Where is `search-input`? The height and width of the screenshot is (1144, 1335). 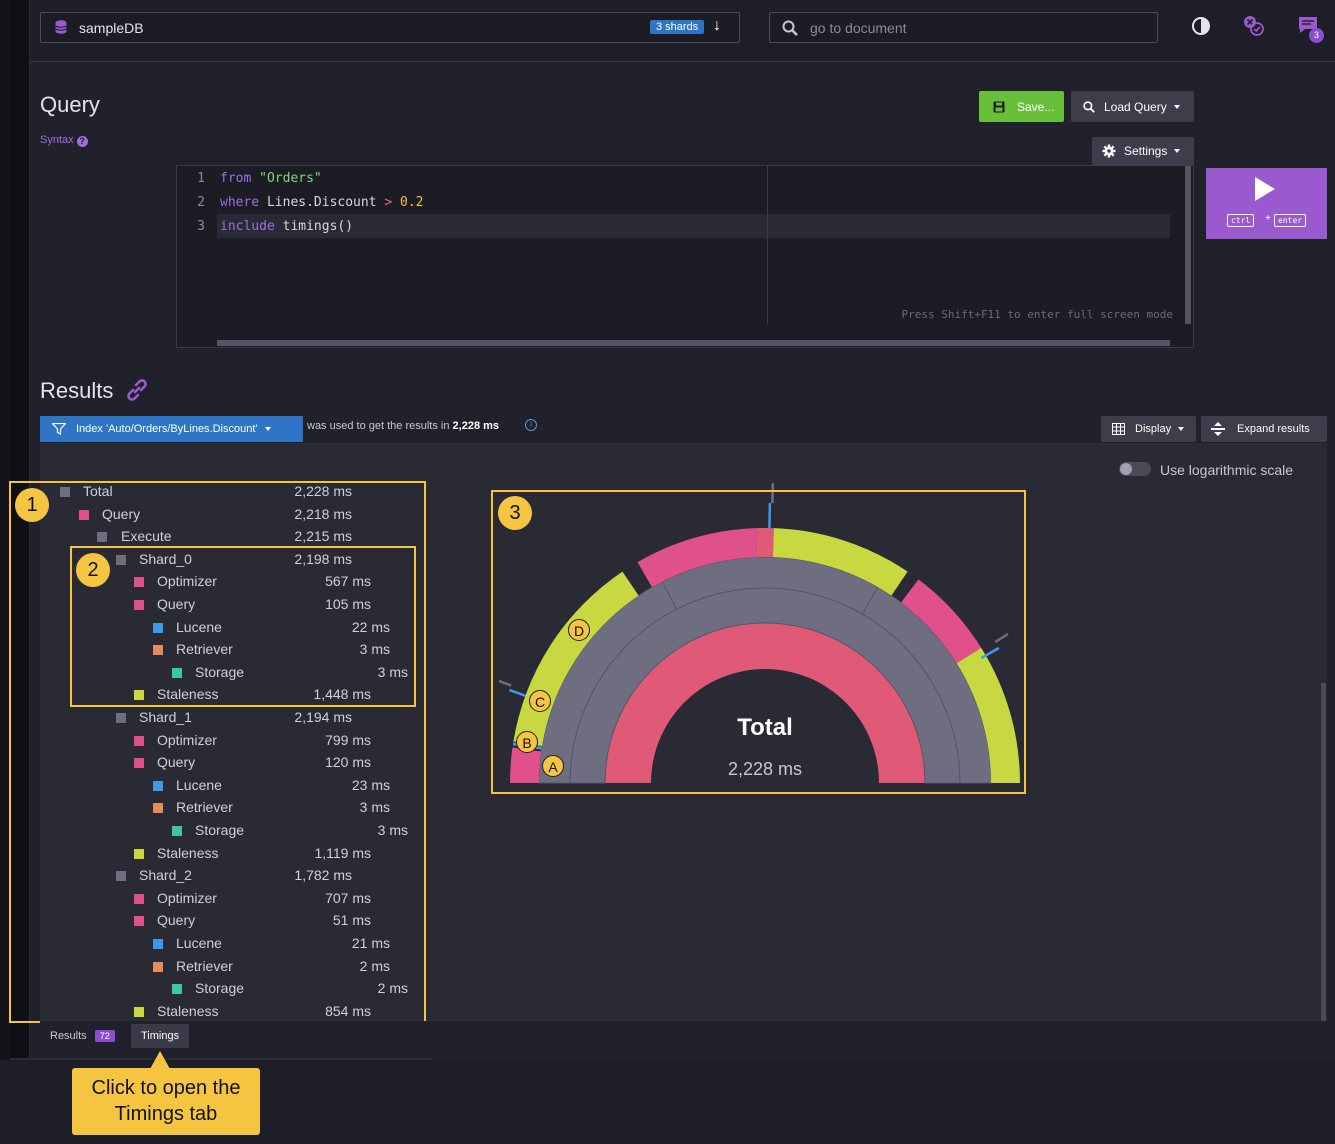
search-input is located at coordinates (975, 28).